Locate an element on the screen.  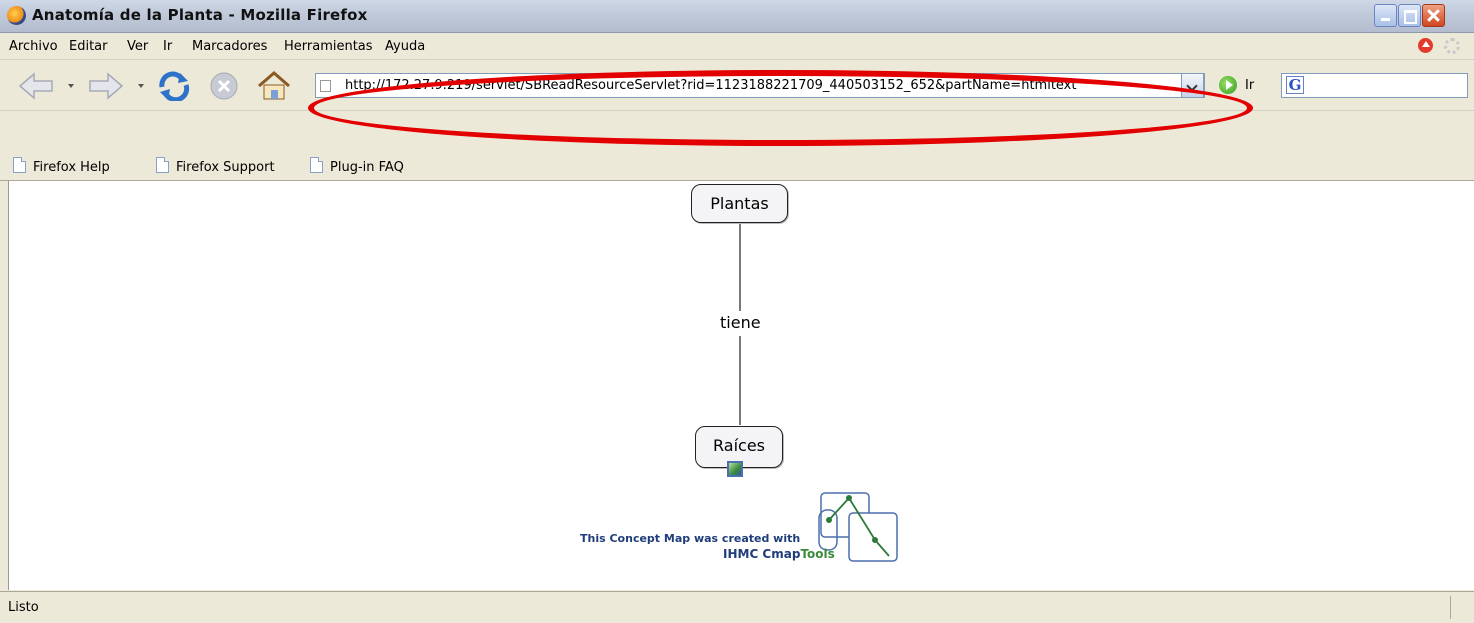
menu-marcadores: Marcadores is located at coordinates (229, 46).